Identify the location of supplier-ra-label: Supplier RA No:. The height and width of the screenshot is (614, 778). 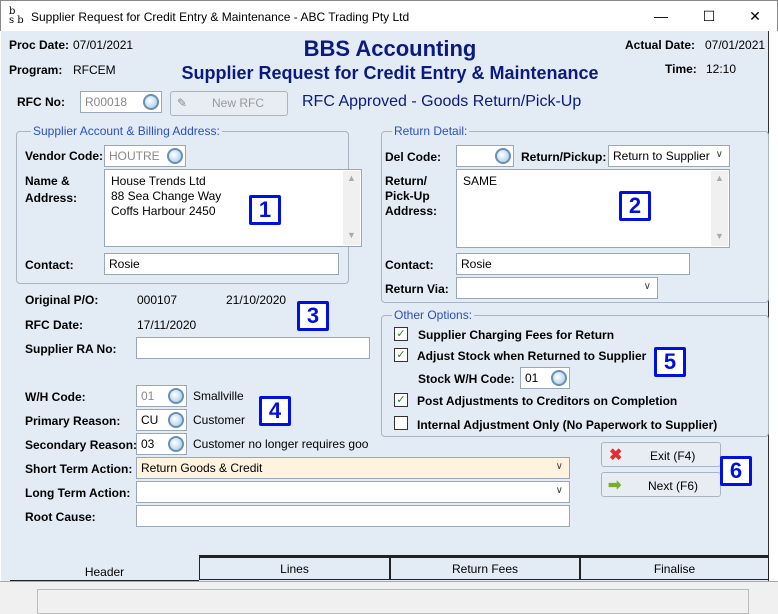
(71, 349).